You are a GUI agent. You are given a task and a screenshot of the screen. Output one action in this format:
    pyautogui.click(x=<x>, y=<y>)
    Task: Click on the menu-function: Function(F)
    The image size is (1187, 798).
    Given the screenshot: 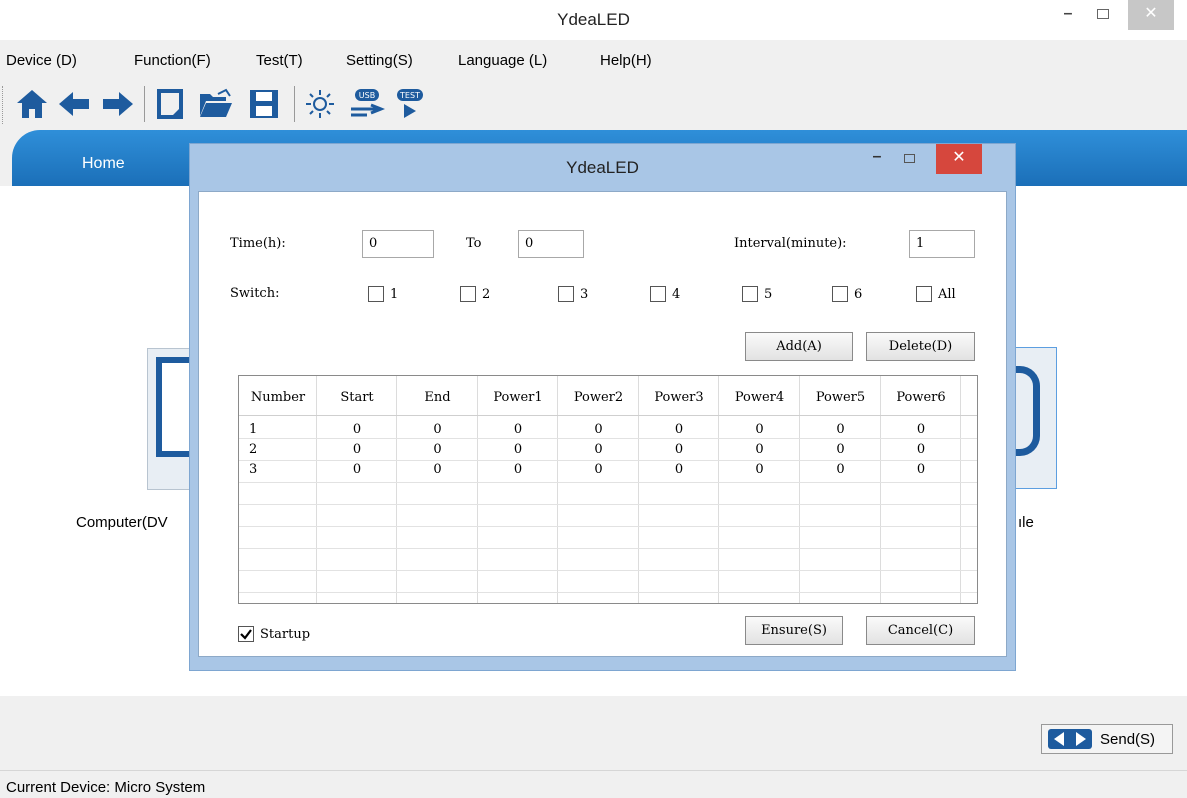 What is the action you would take?
    pyautogui.click(x=172, y=60)
    